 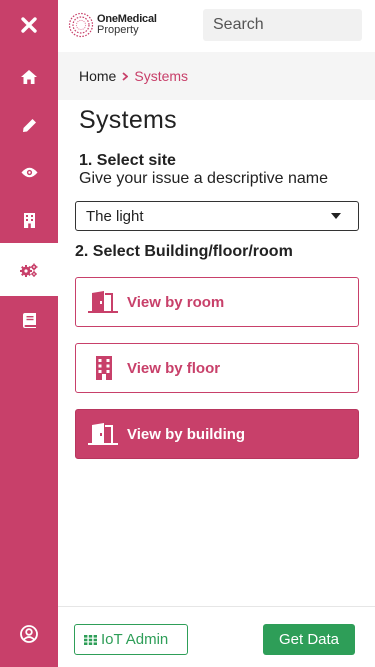 I want to click on view-by-room-label: View by room, so click(x=176, y=302).